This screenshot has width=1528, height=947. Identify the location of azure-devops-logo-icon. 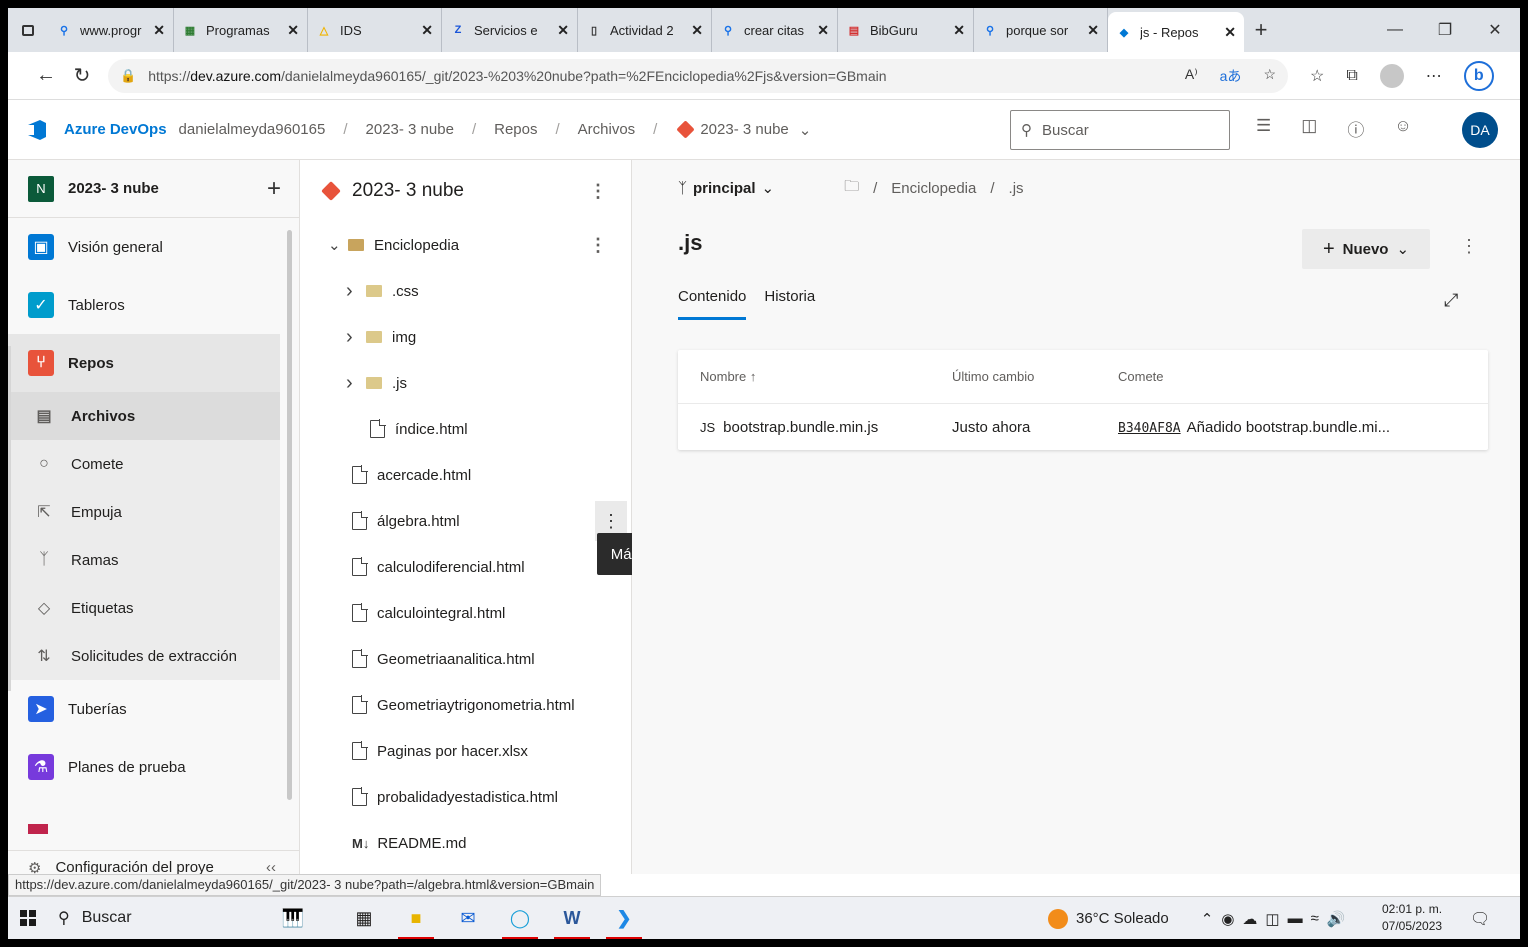
(37, 130).